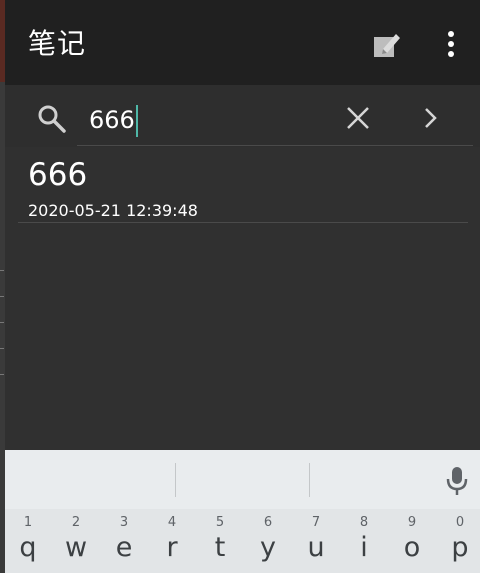 The height and width of the screenshot is (573, 480). Describe the element at coordinates (243, 190) in the screenshot. I see `note-list-item: 666 2020-05-21 12:39:48` at that location.